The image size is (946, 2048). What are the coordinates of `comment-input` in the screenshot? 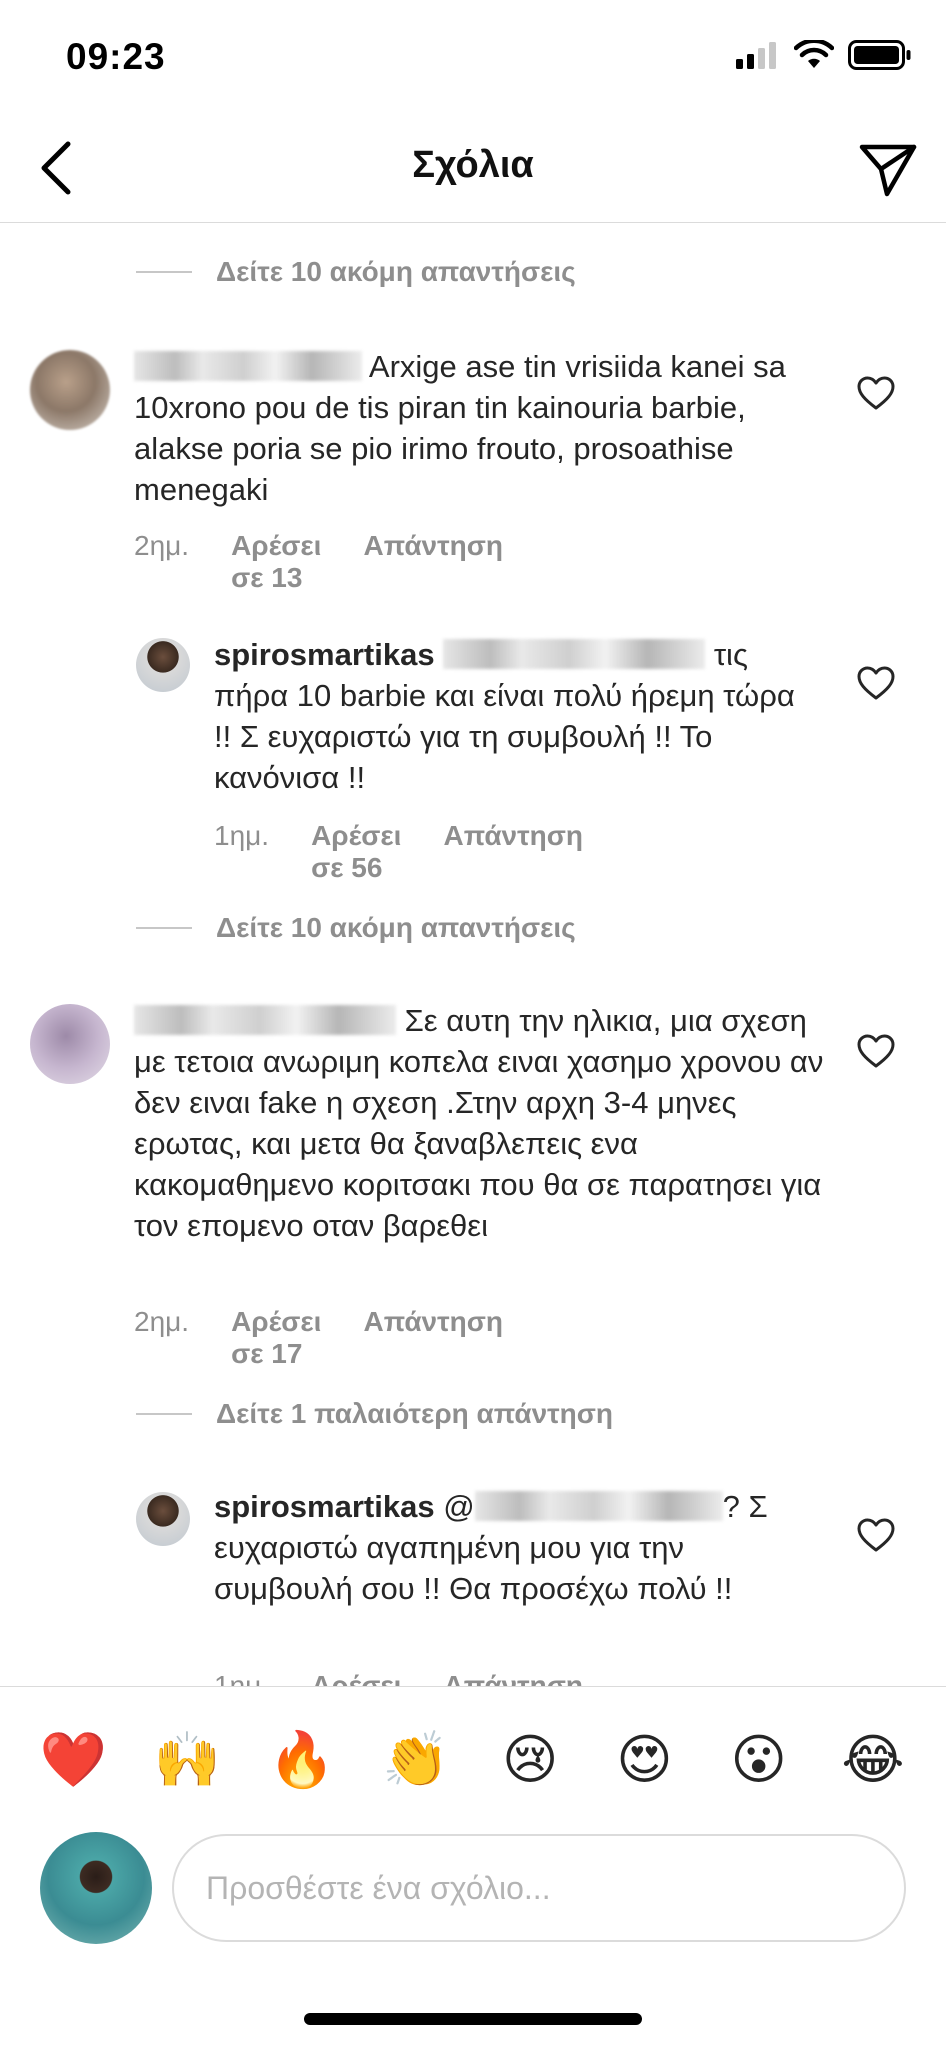 It's located at (539, 1888).